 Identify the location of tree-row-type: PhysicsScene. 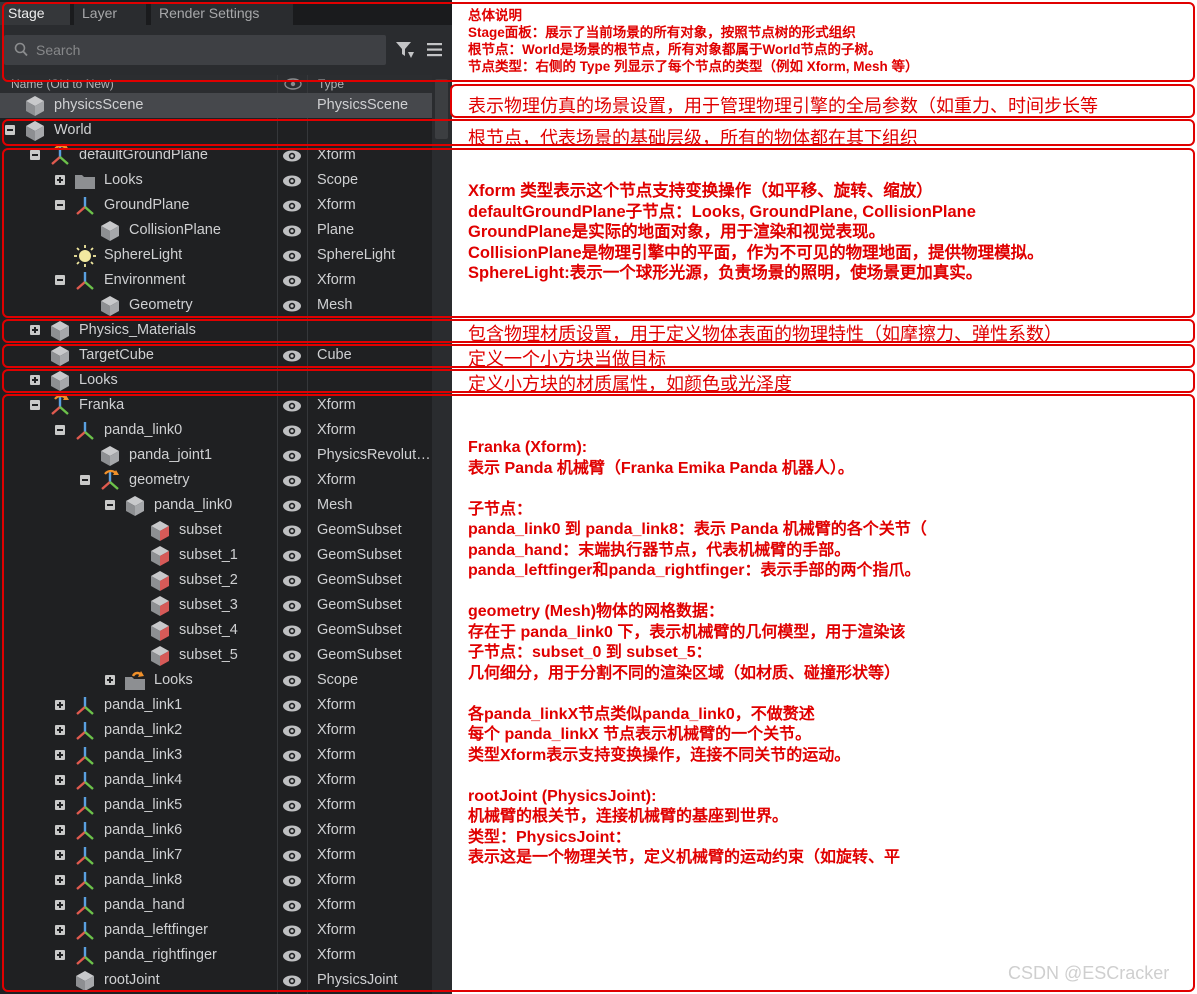
(363, 105).